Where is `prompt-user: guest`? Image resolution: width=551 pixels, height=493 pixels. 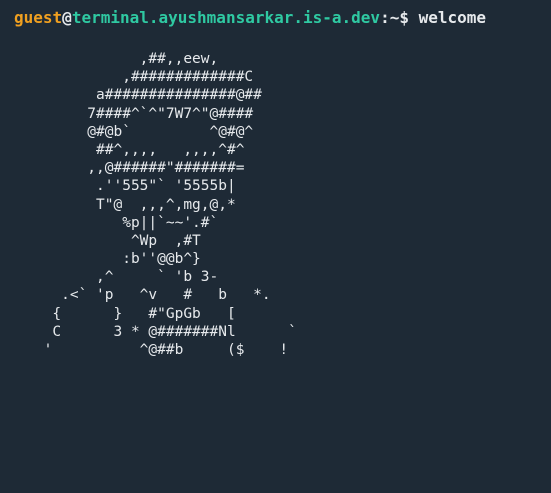
prompt-user: guest is located at coordinates (38, 17).